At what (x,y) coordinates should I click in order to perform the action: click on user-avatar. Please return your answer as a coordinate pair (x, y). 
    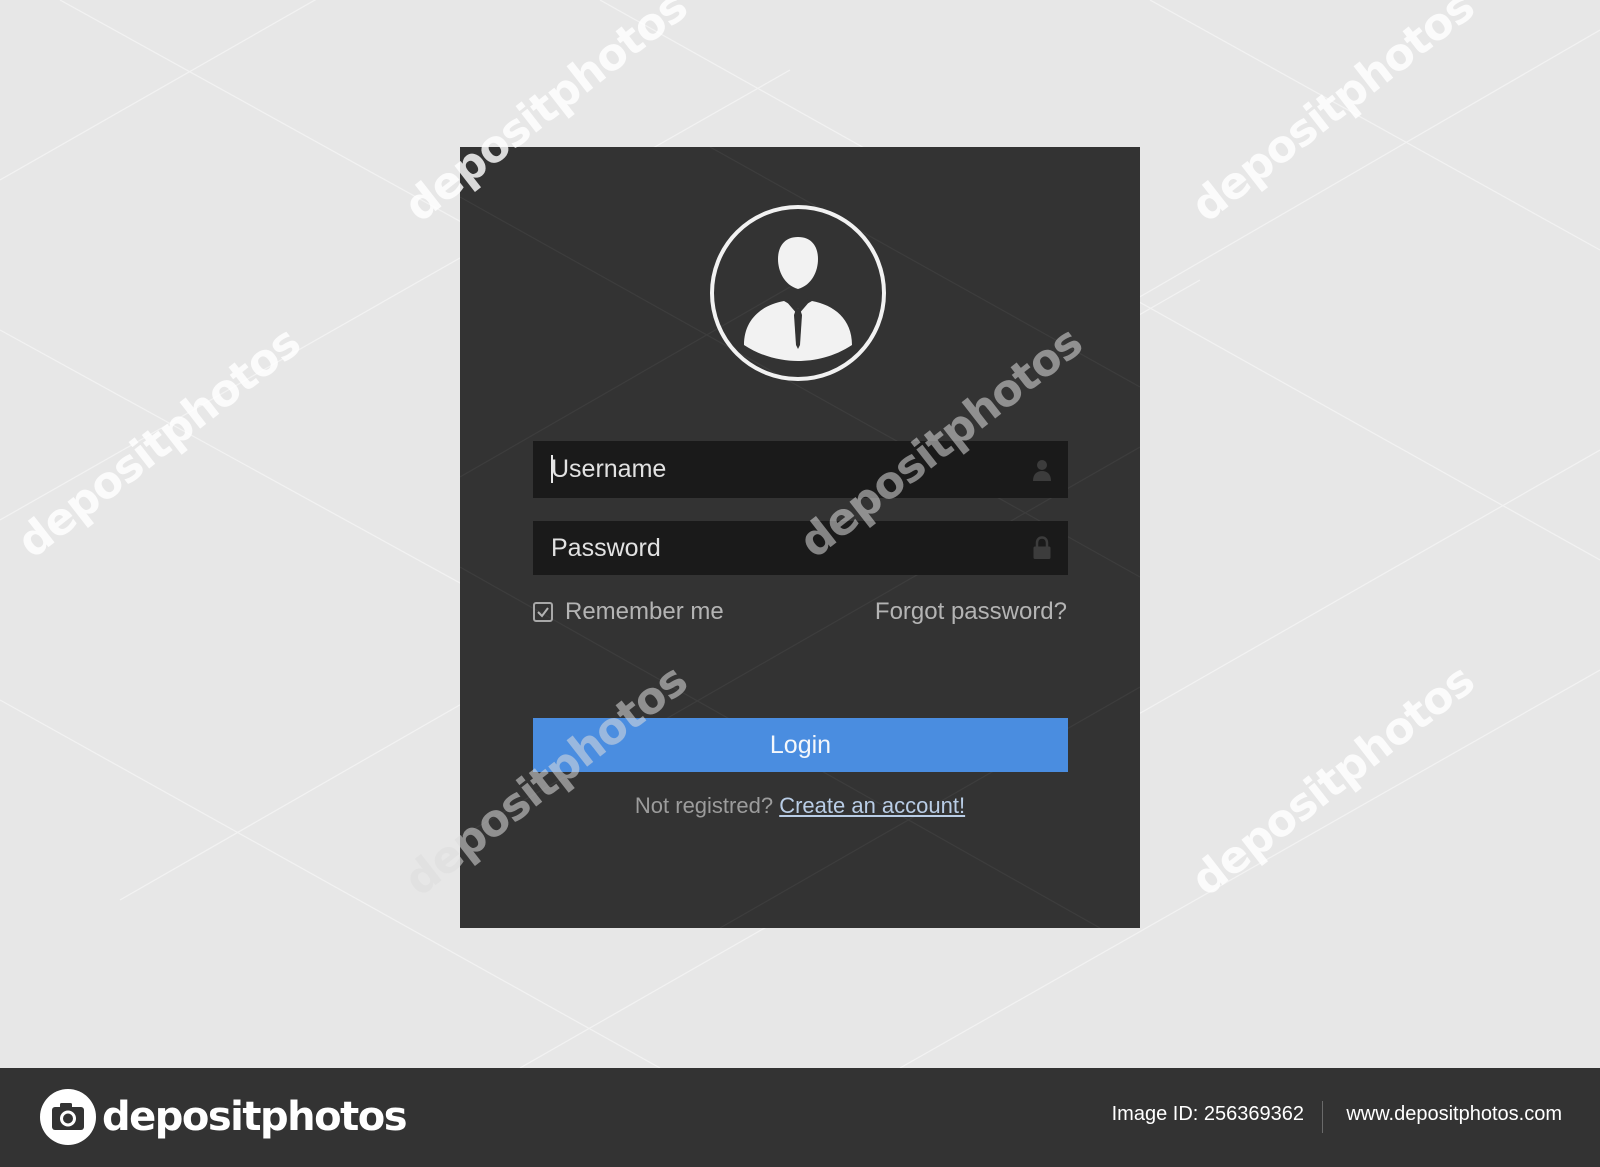
    Looking at the image, I should click on (798, 293).